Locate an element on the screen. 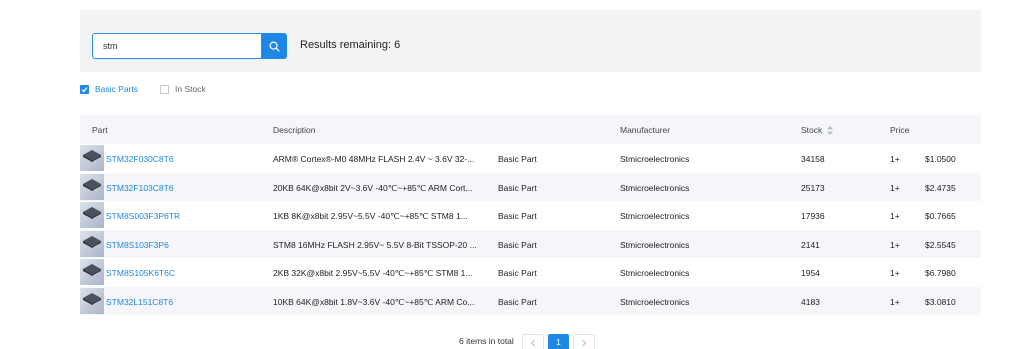 The height and width of the screenshot is (349, 1033). part-number-link: STM8S003F3P6TR is located at coordinates (143, 216).